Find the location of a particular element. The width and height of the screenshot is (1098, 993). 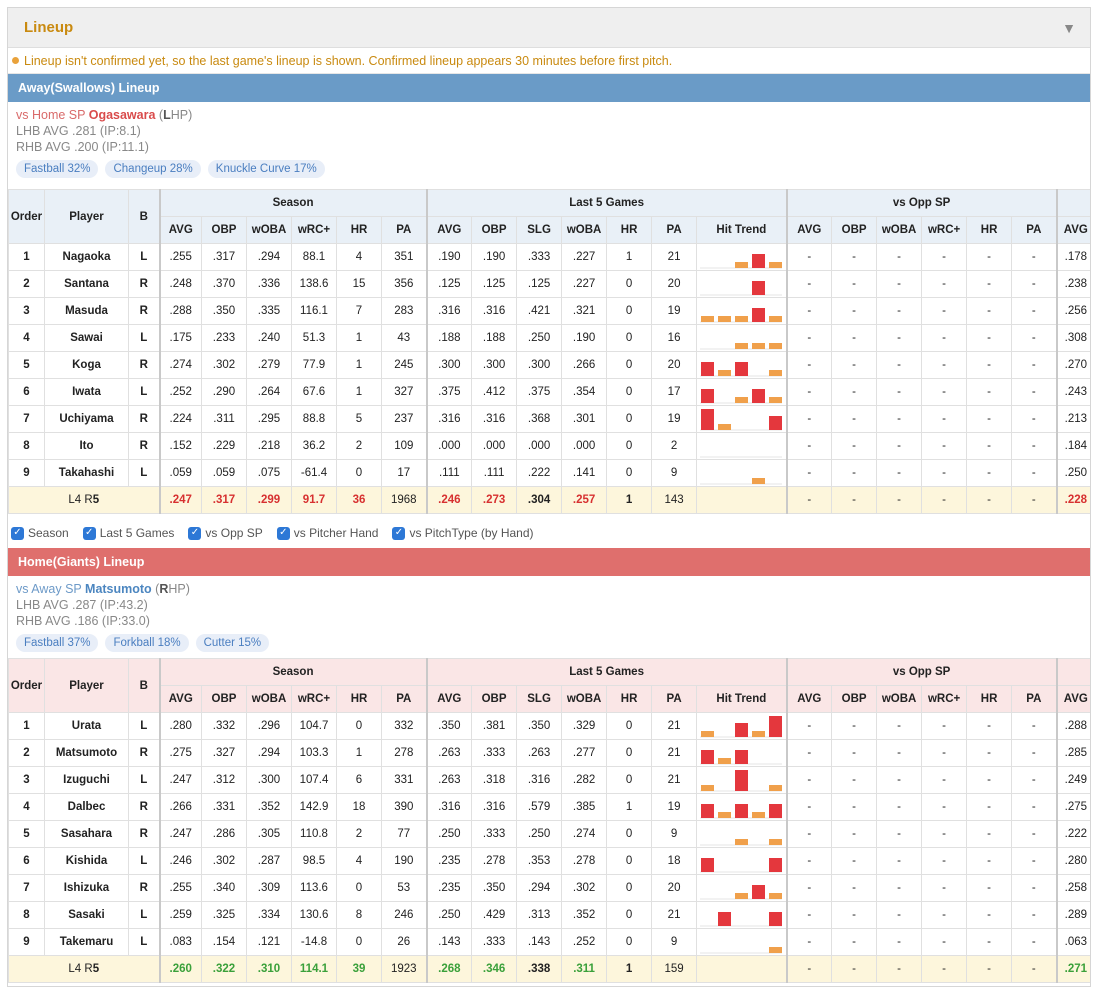

order-cell: 2 is located at coordinates (26, 284).